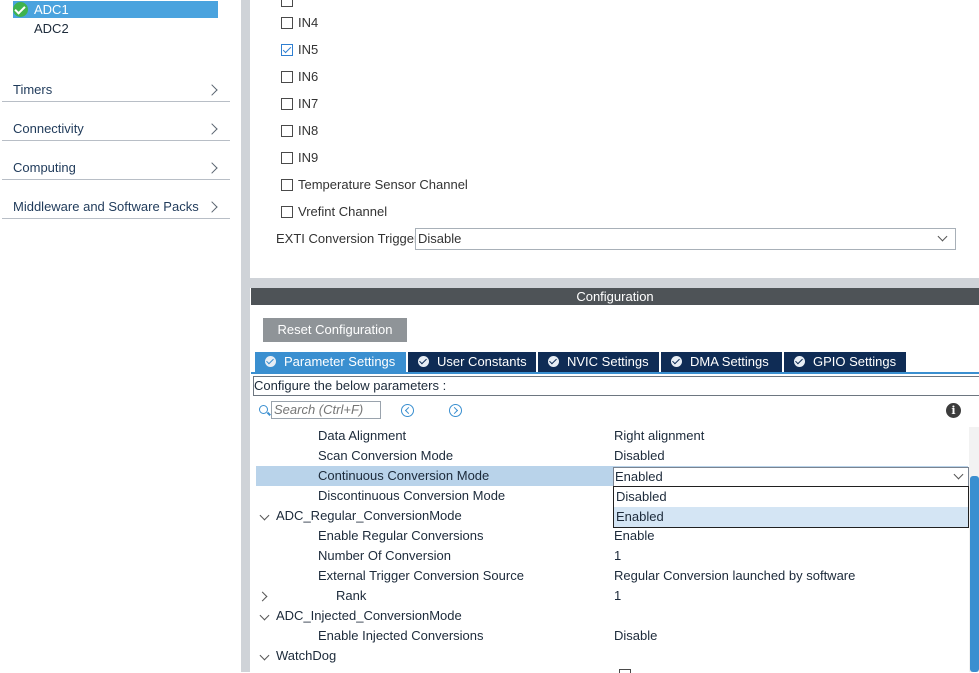 Image resolution: width=979 pixels, height=673 pixels. I want to click on channel-label: IN4, so click(308, 22).